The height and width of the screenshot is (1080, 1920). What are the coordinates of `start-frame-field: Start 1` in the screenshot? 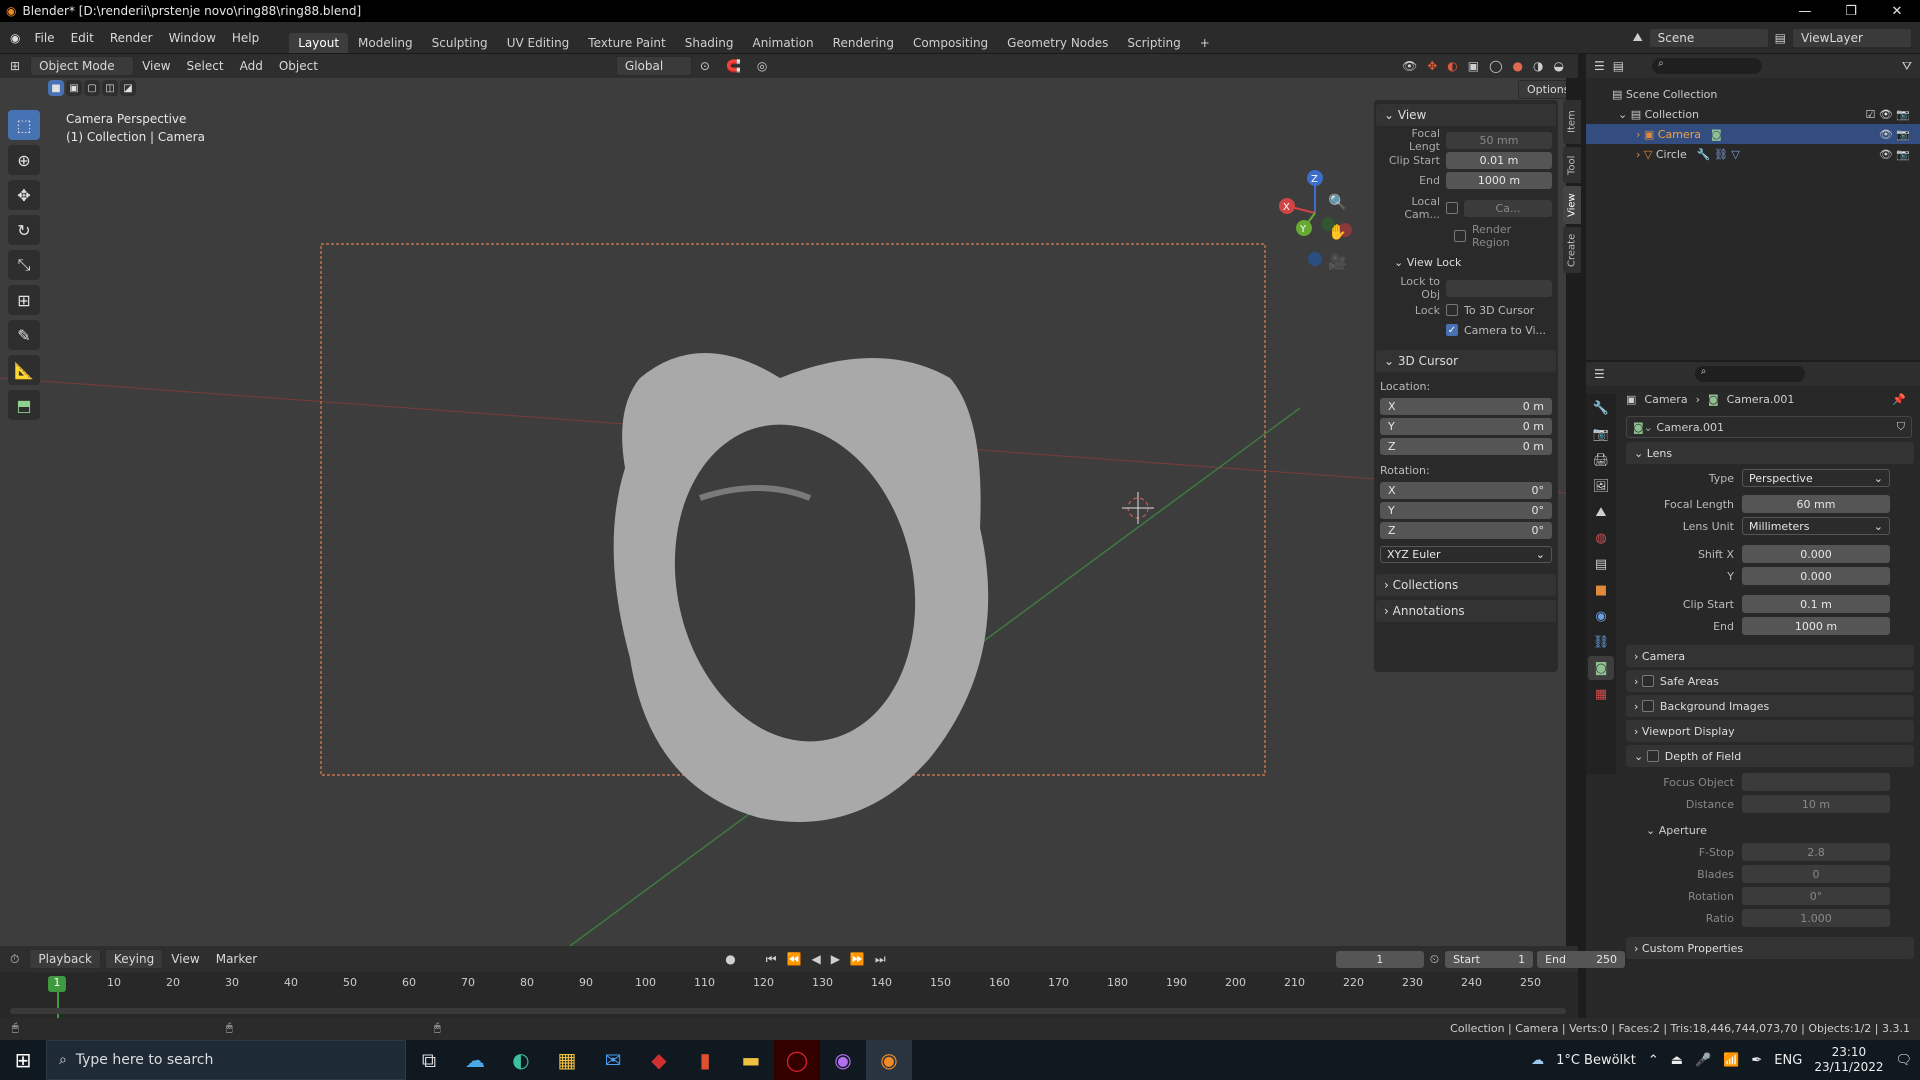 It's located at (1489, 959).